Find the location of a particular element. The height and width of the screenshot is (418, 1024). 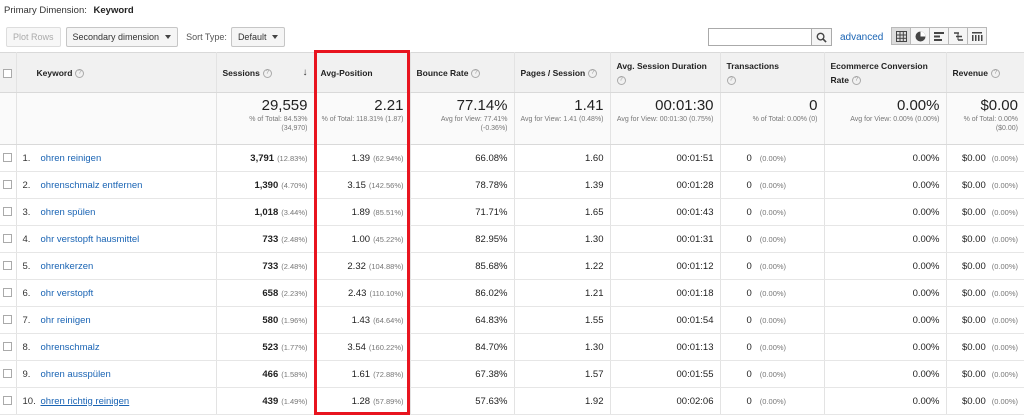

avg-position-value: 2.32 is located at coordinates (356, 266).